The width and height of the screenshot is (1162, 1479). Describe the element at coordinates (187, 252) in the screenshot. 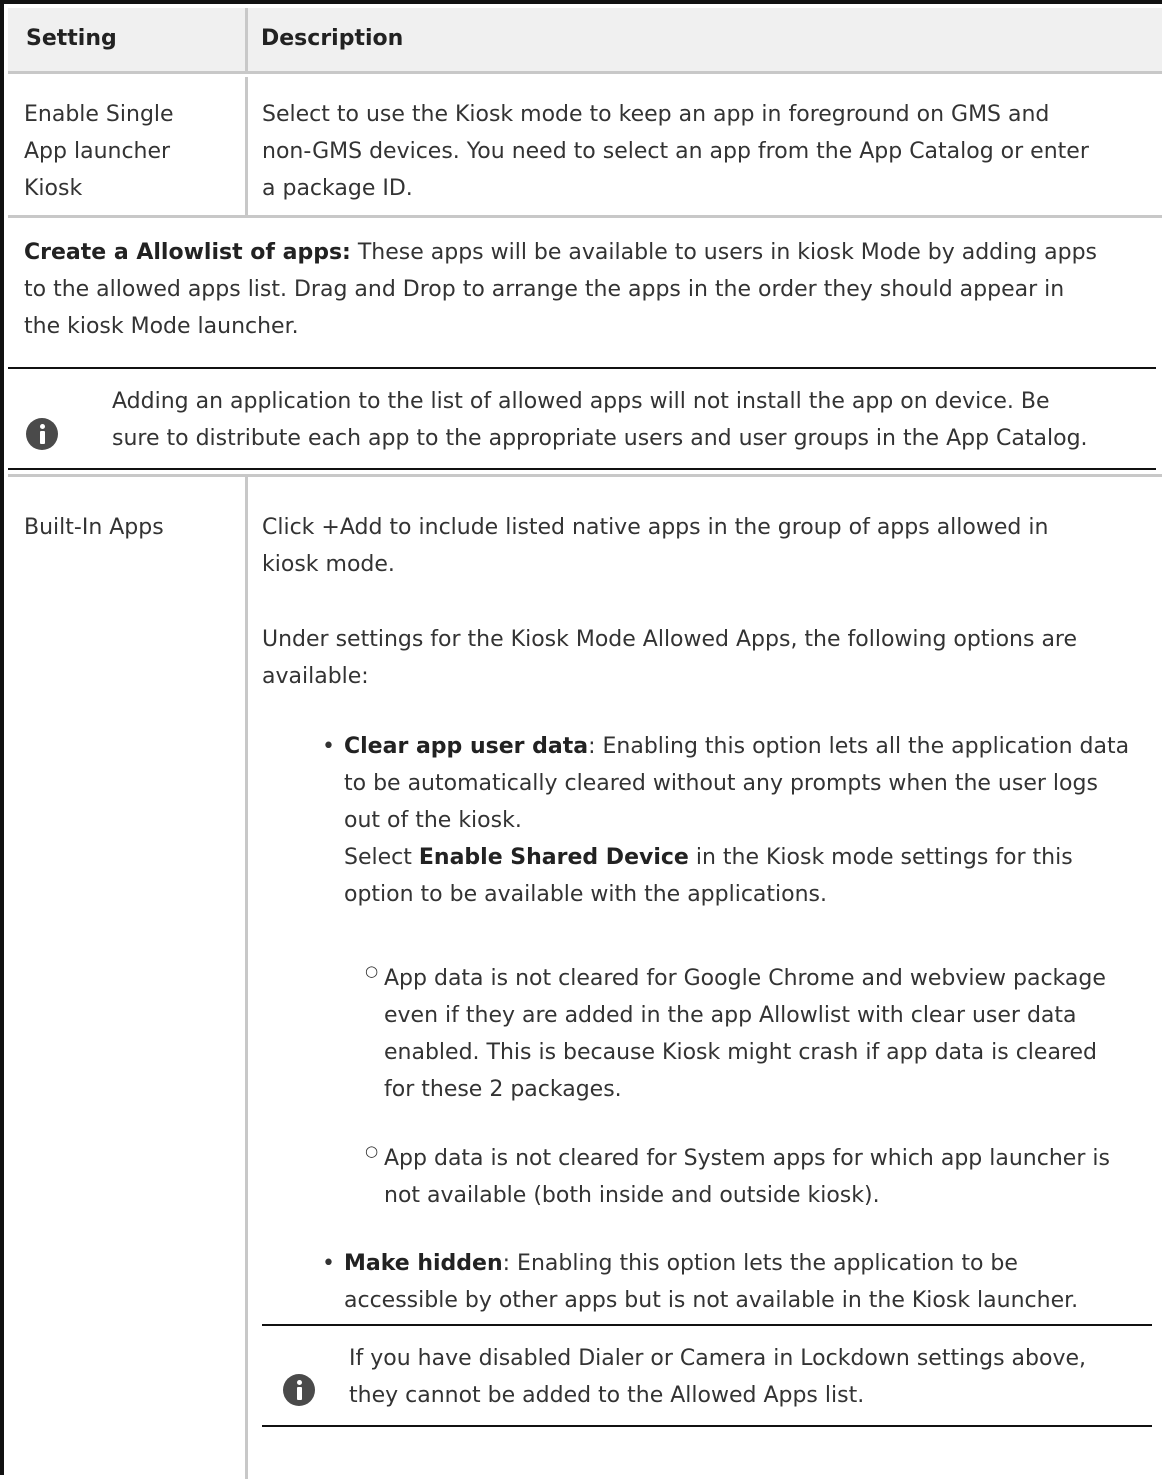

I see `allowlist-heading: Create a Allowlist of apps:` at that location.